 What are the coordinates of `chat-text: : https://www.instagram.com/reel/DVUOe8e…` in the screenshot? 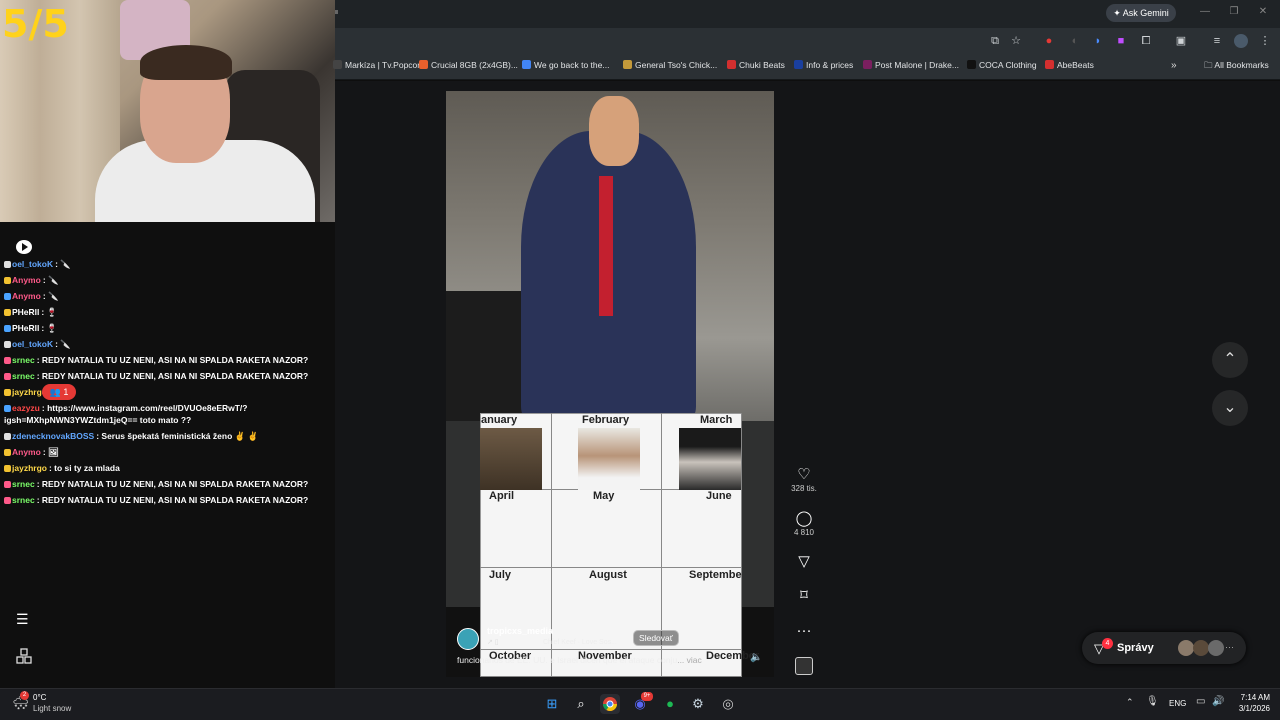 It's located at (144, 408).